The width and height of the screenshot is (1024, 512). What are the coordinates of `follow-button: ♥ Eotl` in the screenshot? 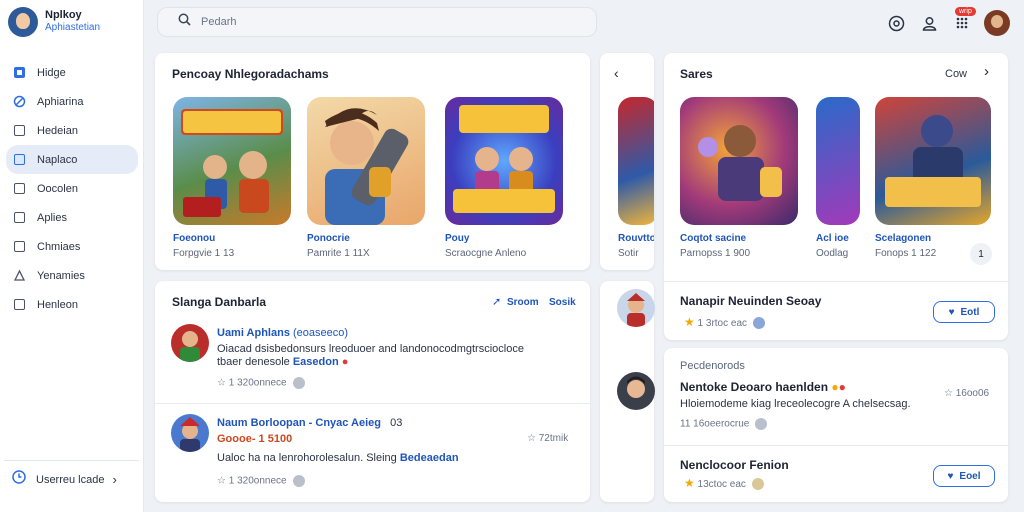 It's located at (964, 312).